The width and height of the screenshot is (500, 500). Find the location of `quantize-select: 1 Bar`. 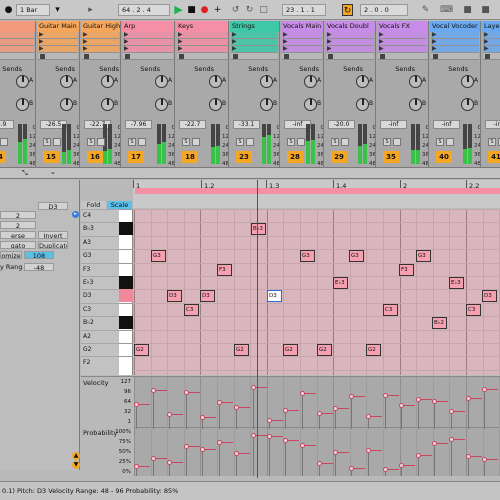

quantize-select: 1 Bar is located at coordinates (33, 10).